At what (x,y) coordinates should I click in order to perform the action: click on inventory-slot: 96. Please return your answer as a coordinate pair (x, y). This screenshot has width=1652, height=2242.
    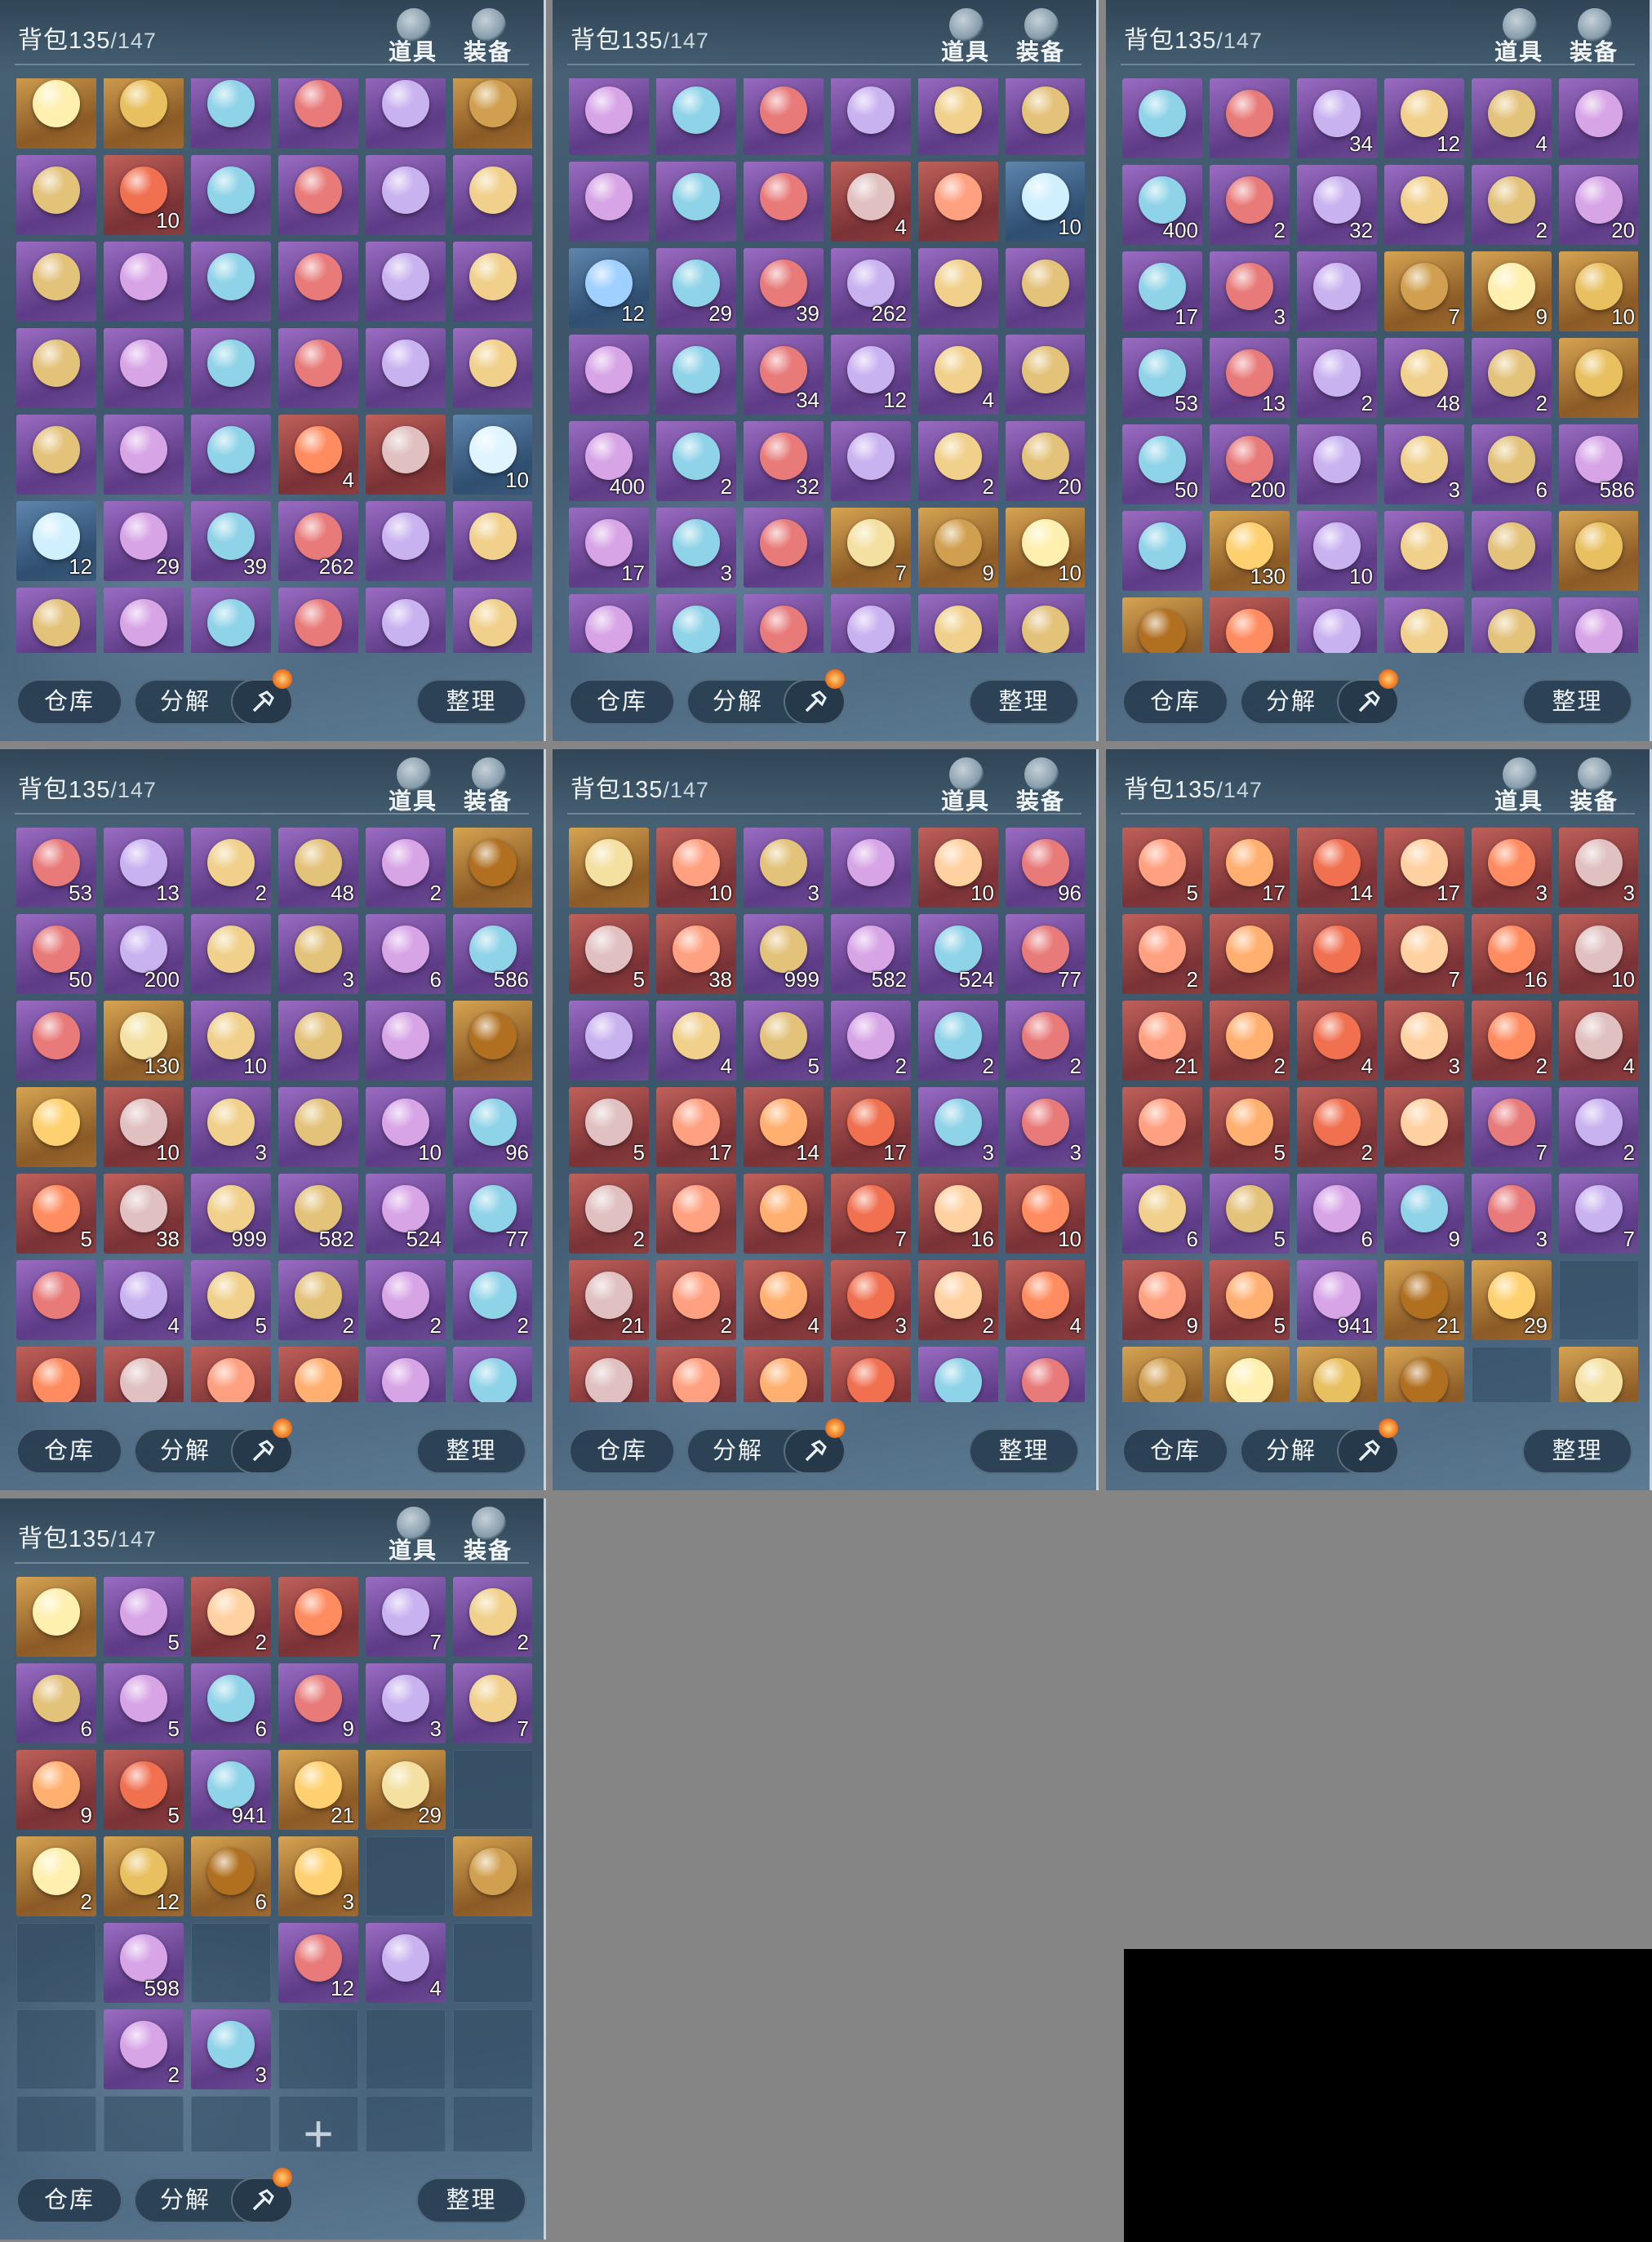
    Looking at the image, I should click on (492, 1127).